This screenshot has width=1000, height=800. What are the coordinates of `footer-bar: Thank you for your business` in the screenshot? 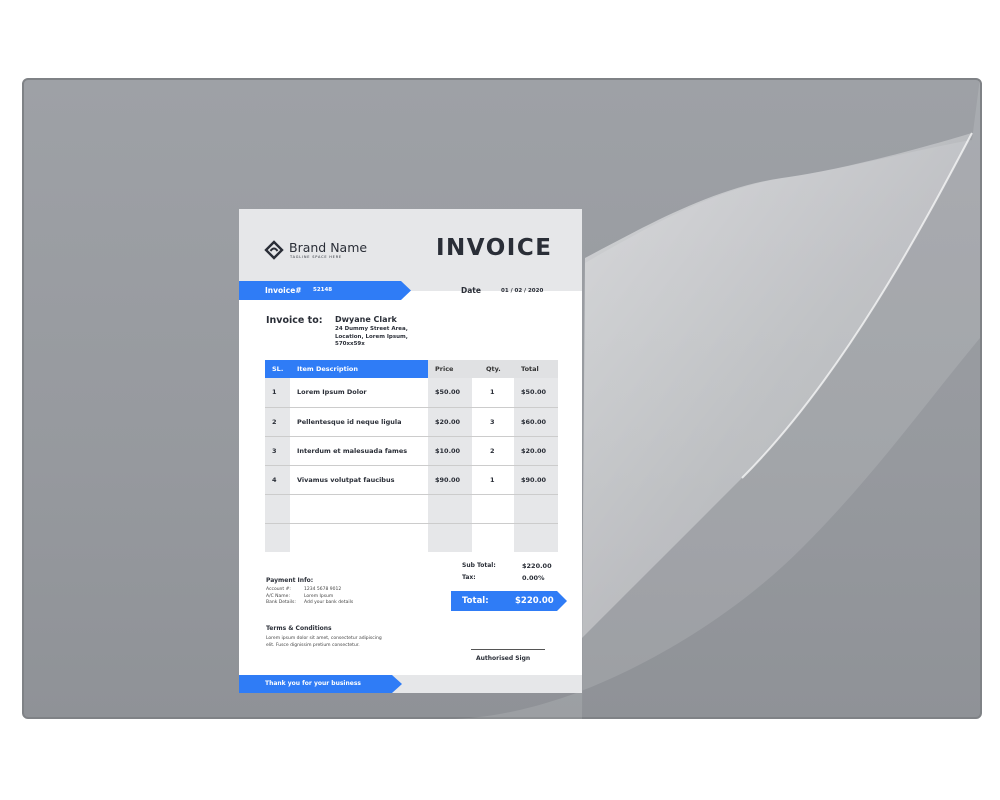 It's located at (320, 684).